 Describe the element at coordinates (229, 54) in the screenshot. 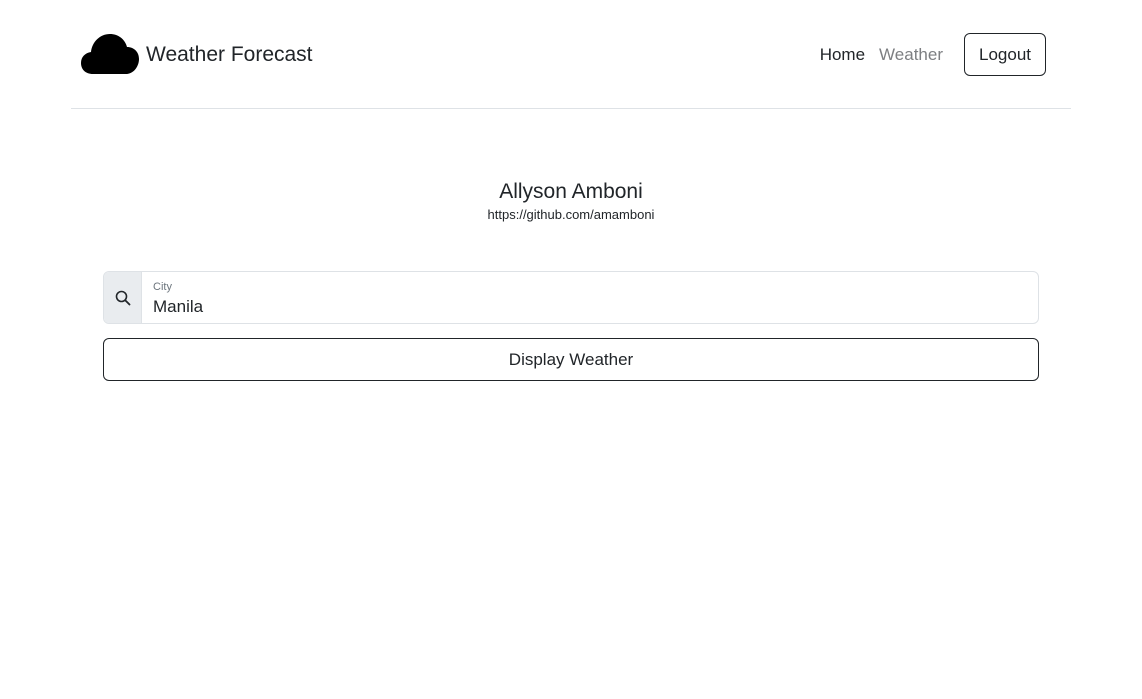

I see `brand-title: Weather Forecast` at that location.